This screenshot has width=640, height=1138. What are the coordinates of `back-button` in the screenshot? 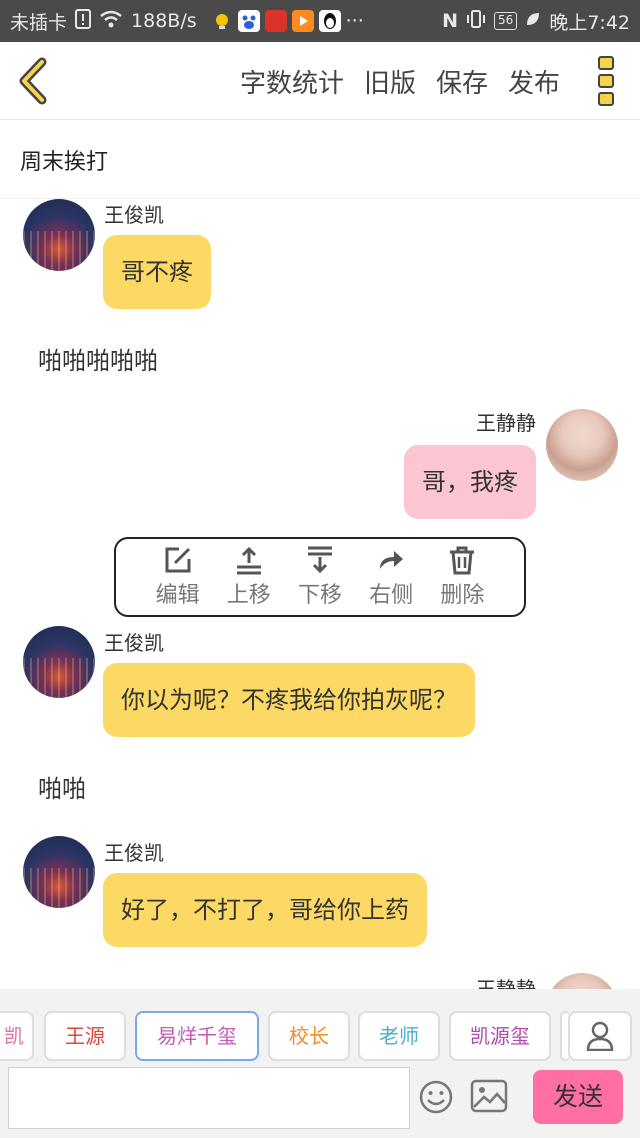 It's located at (34, 81).